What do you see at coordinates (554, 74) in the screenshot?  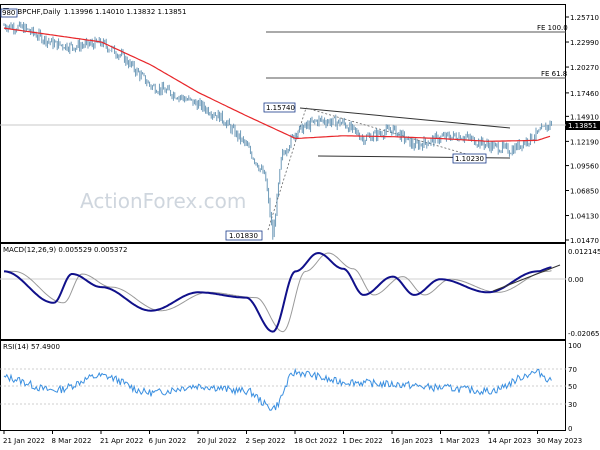 I see `fe-61-label: FE 61.8` at bounding box center [554, 74].